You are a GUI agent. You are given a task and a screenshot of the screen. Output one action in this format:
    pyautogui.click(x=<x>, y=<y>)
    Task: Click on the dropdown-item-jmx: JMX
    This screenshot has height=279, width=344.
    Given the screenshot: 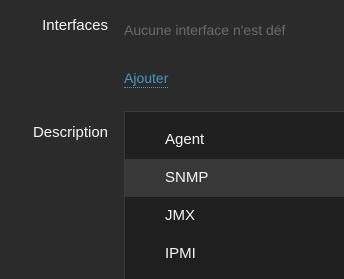 What is the action you would take?
    pyautogui.click(x=234, y=216)
    